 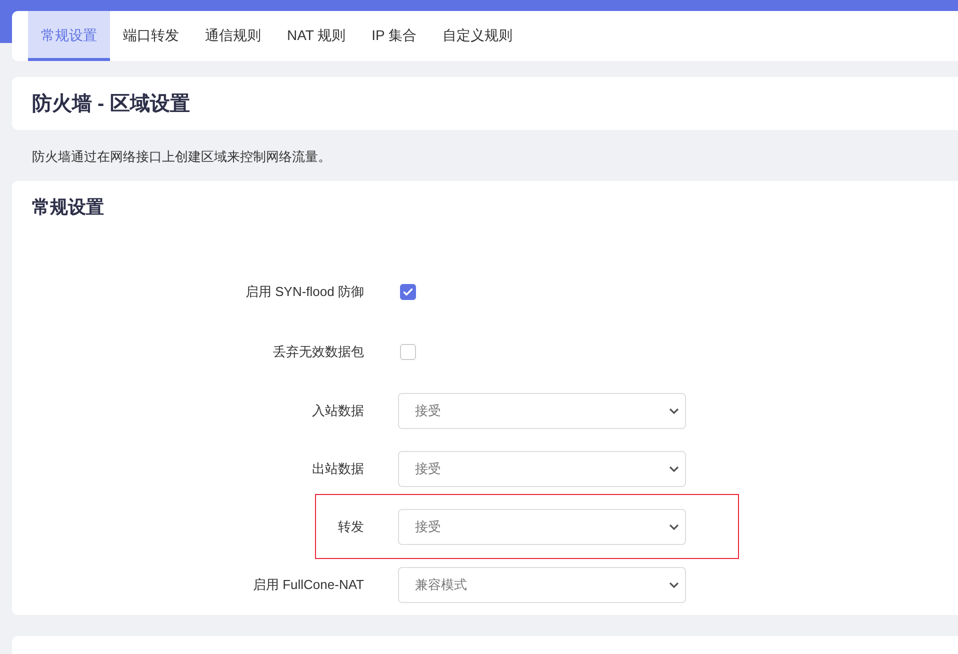 I want to click on field-label: 转发, so click(x=350, y=527).